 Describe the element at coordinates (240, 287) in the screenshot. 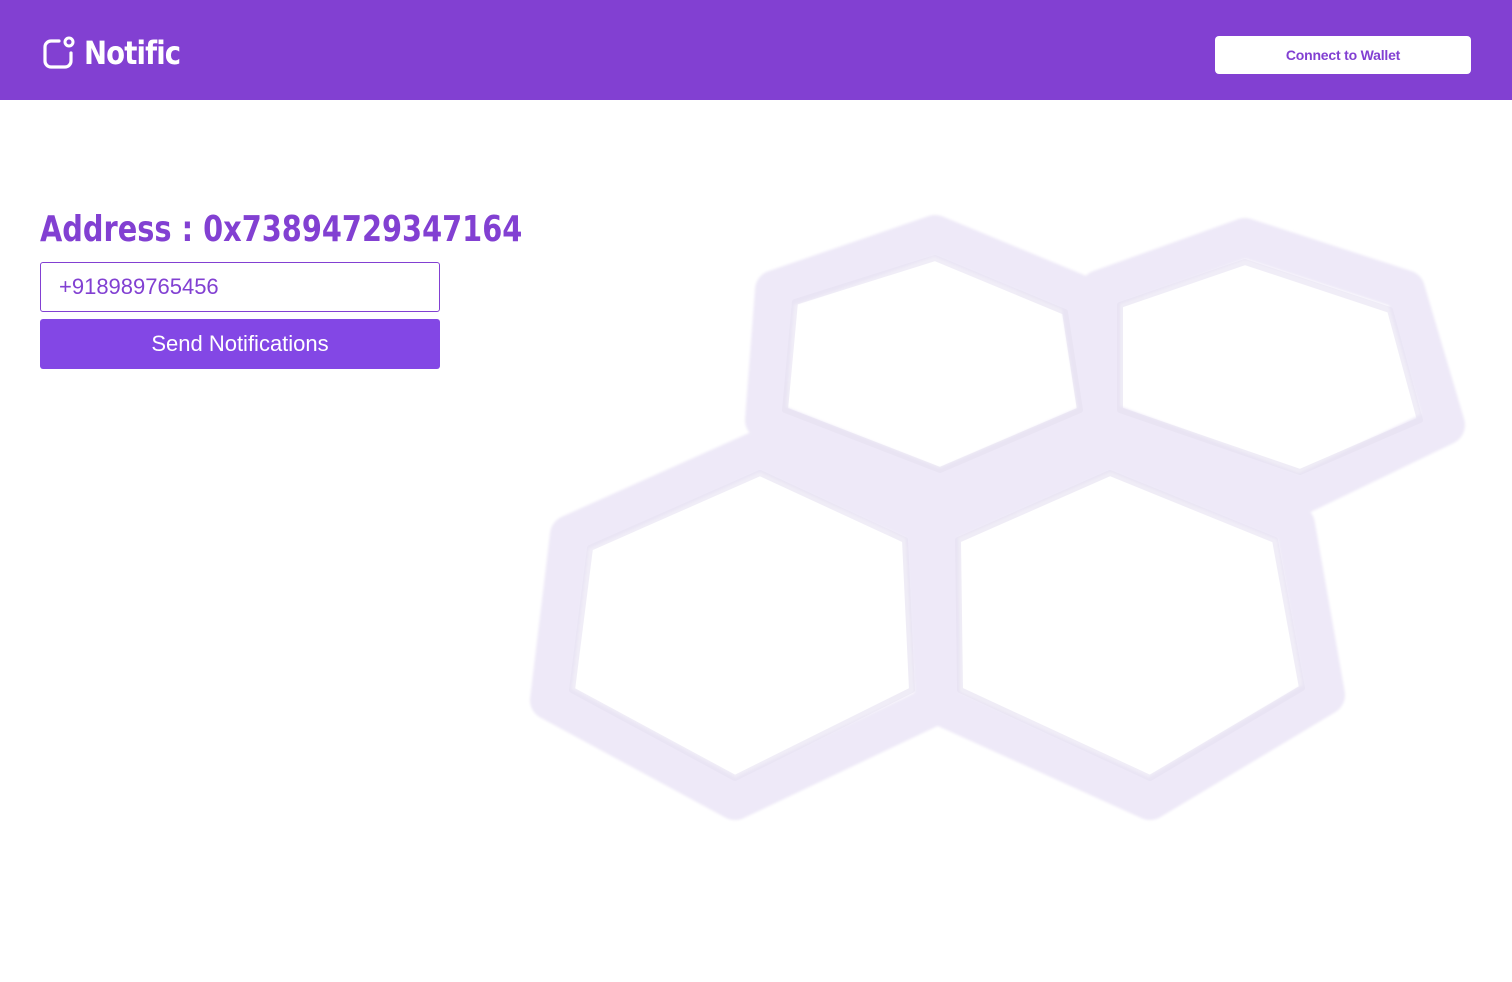

I see `phone-number-input` at that location.